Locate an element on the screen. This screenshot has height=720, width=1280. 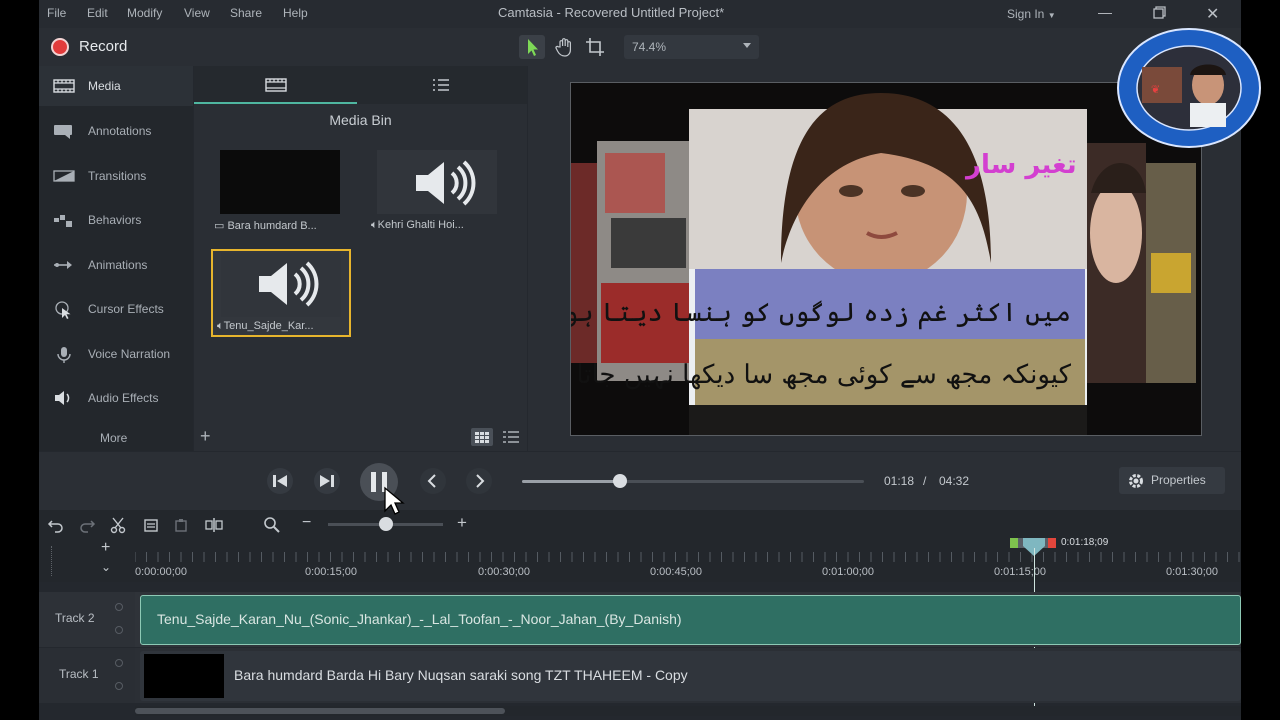
step-back-icon is located at coordinates (280, 481).